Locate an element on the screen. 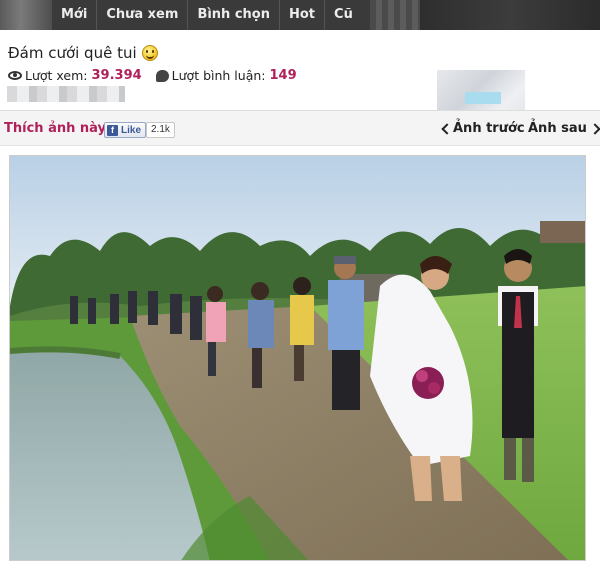 This screenshot has height=564, width=600. nav-item-chua-xem: Chưa xem is located at coordinates (142, 15).